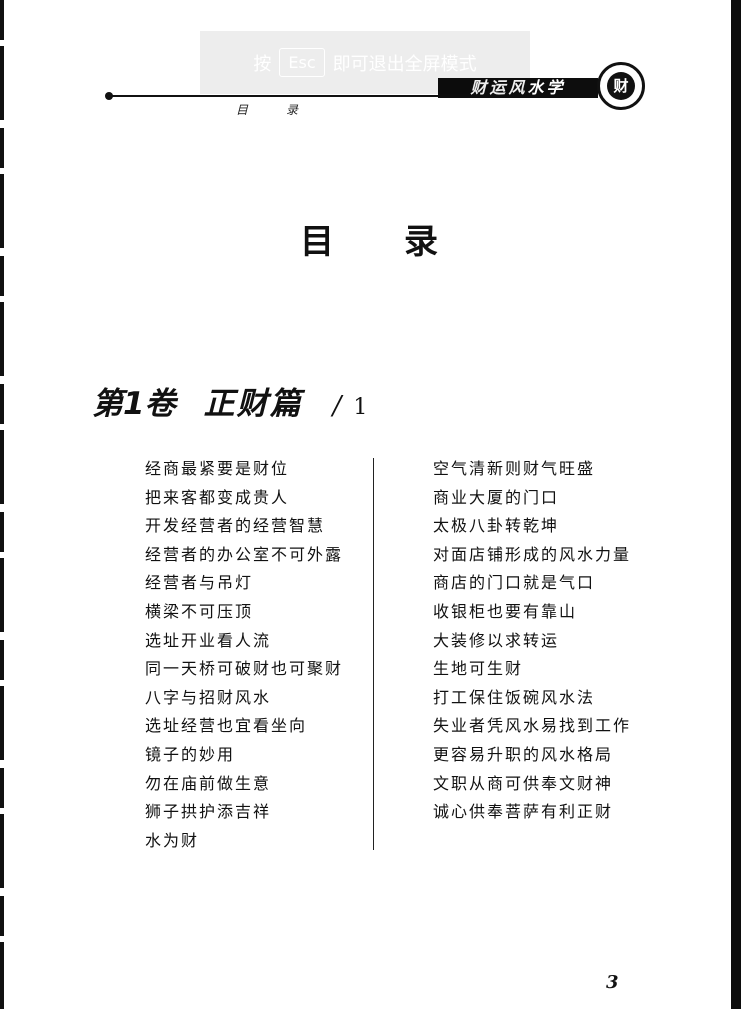 This screenshot has width=741, height=1009. Describe the element at coordinates (217, 497) in the screenshot. I see `toc-entry: 把来客都变成贵人` at that location.